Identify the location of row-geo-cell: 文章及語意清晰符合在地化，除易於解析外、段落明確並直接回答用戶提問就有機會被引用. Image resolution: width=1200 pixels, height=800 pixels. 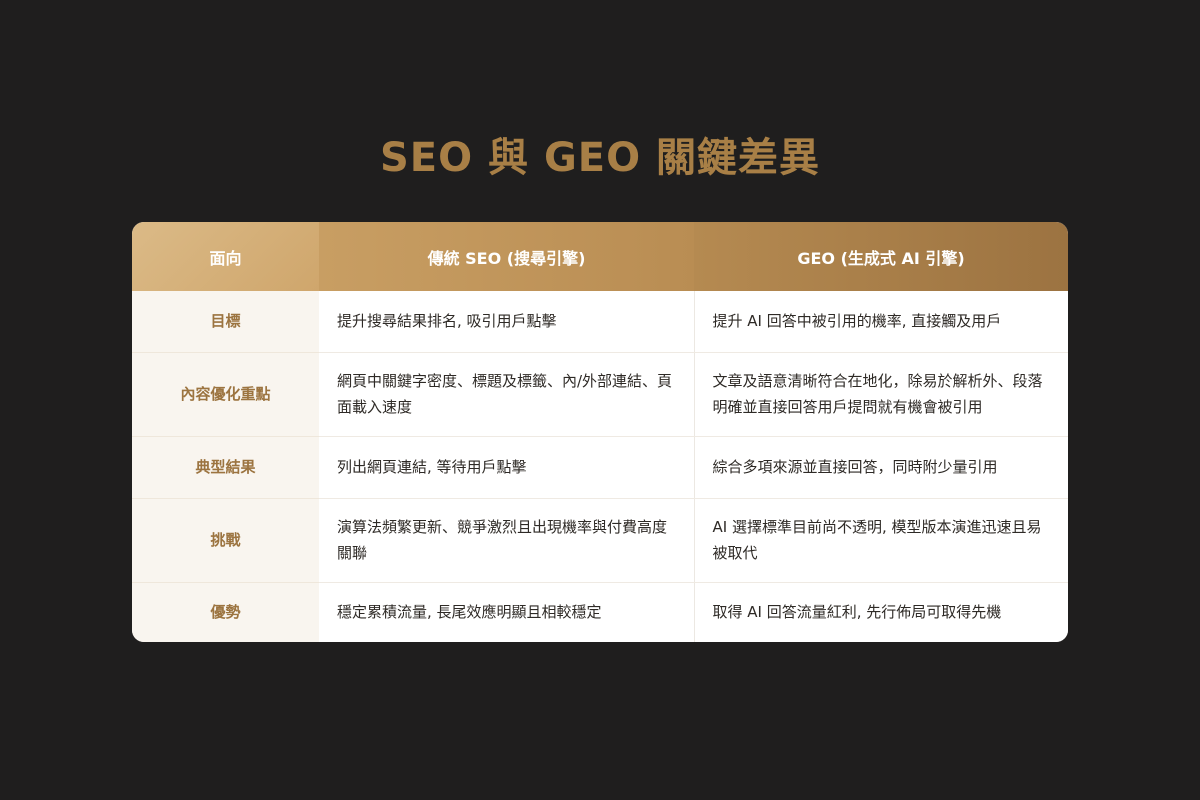
(881, 394).